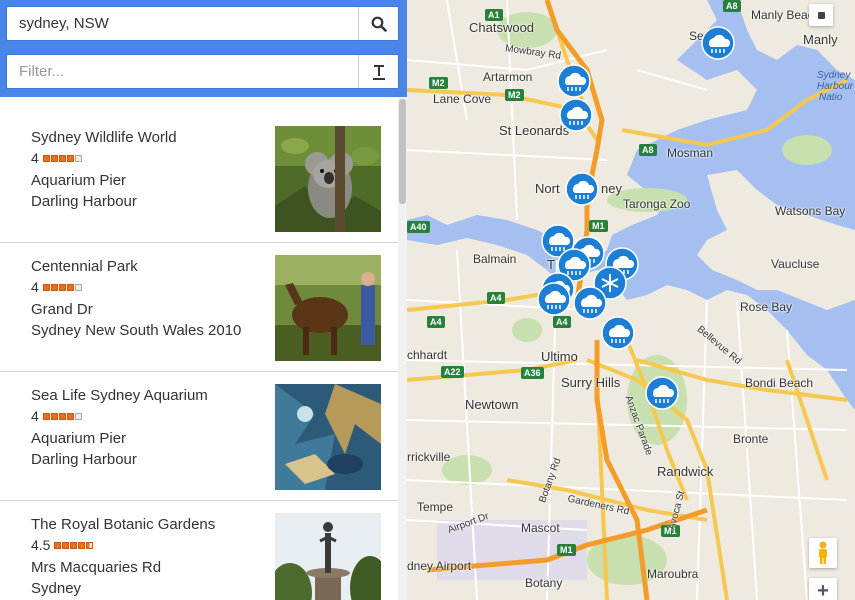  I want to click on map-label: Taronga Zoo, so click(657, 204).